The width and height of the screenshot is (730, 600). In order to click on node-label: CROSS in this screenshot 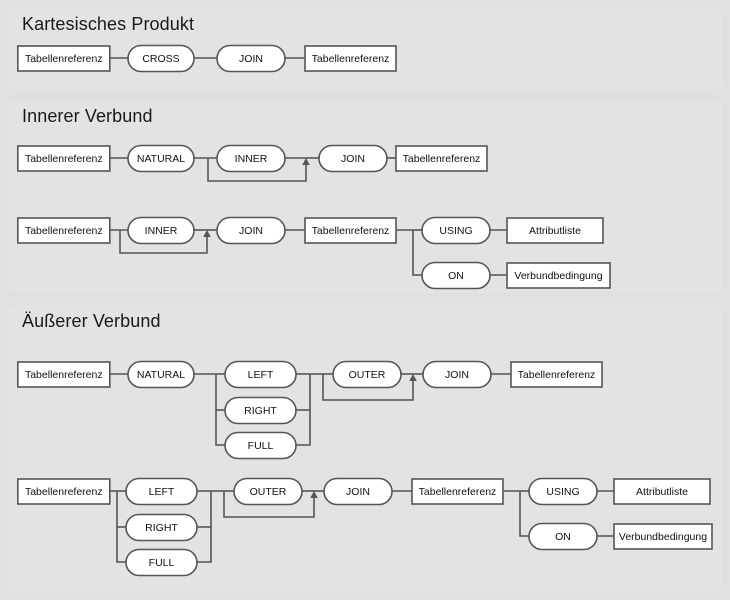, I will do `click(160, 59)`.